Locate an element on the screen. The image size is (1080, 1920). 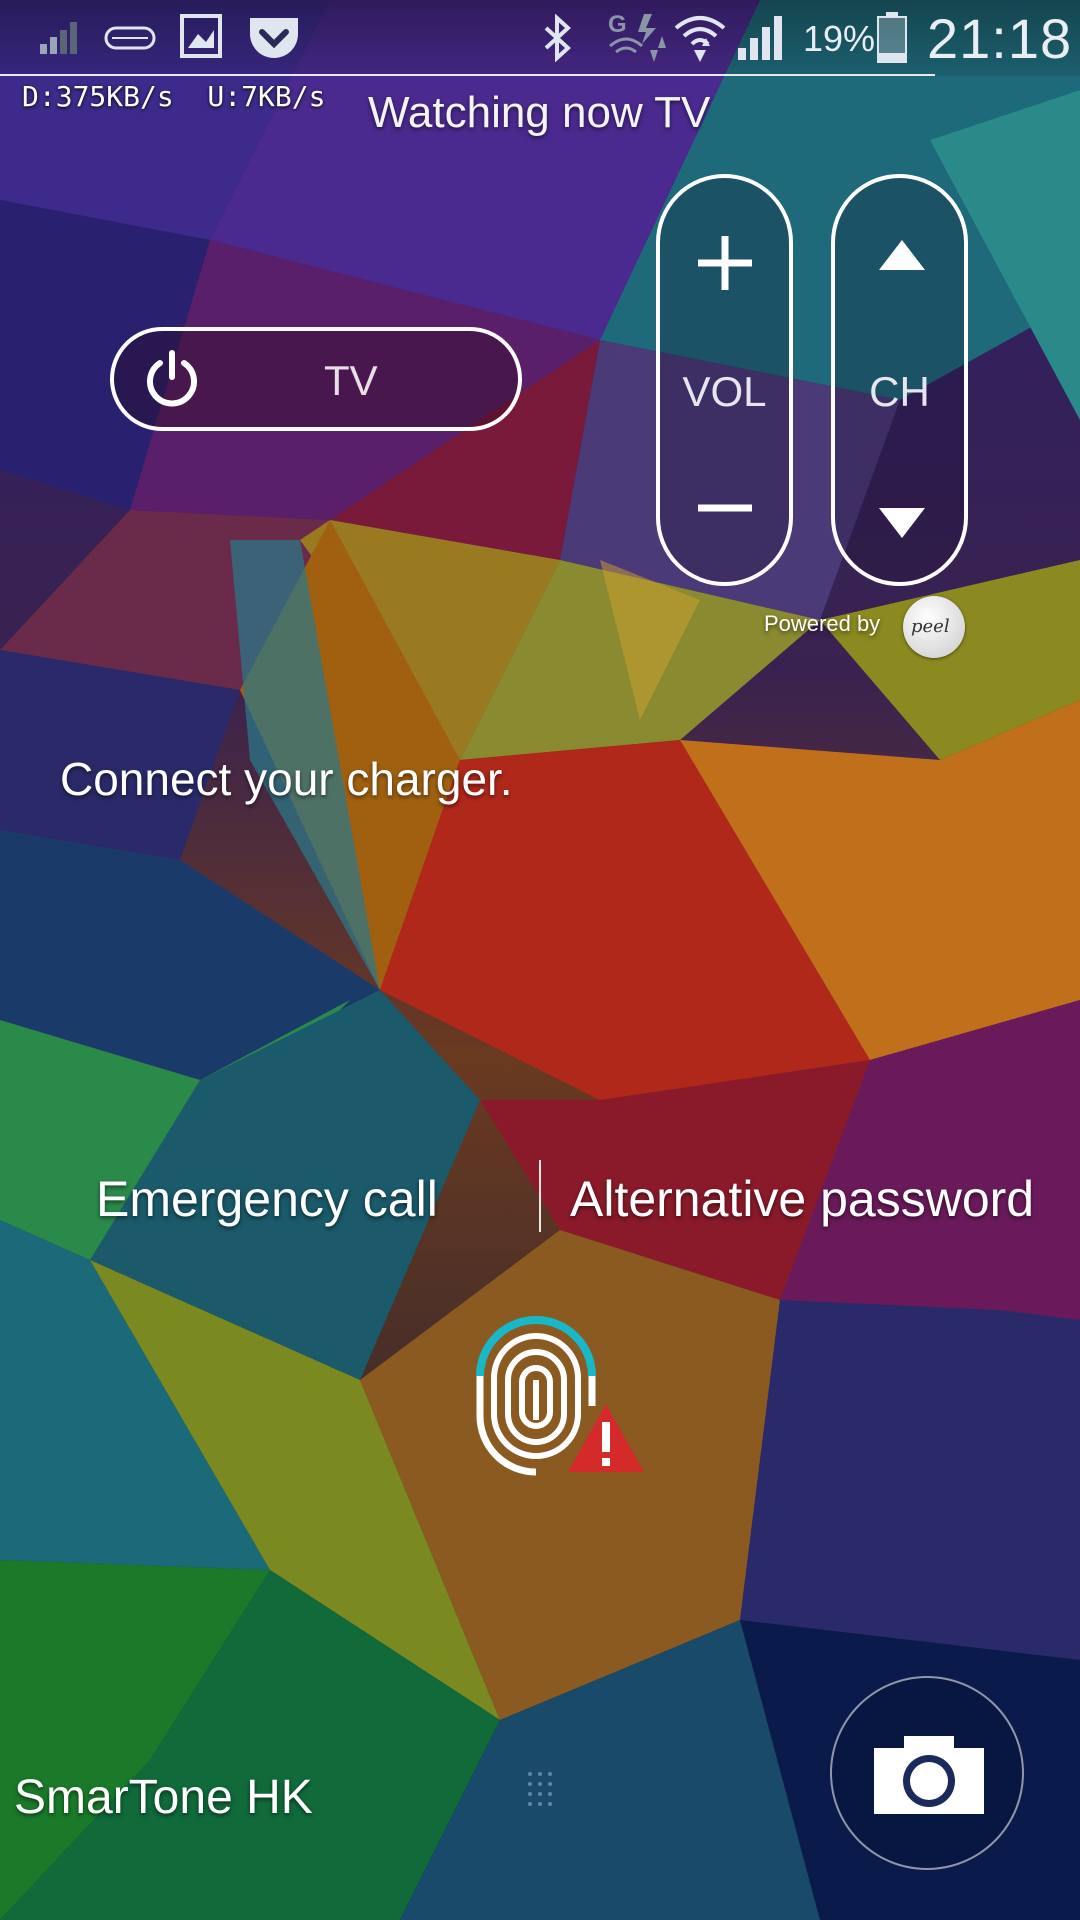
fingerprint-icon is located at coordinates (560, 1391).